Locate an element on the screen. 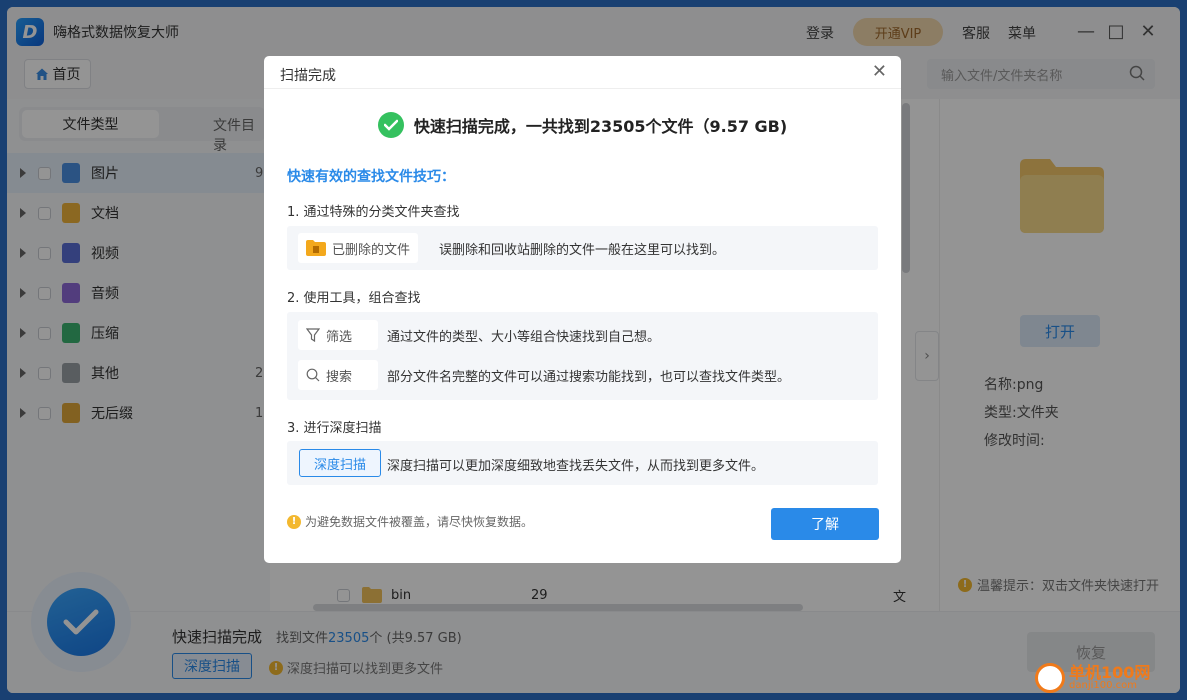 Image resolution: width=1187 pixels, height=700 pixels. search-icon is located at coordinates (313, 375).